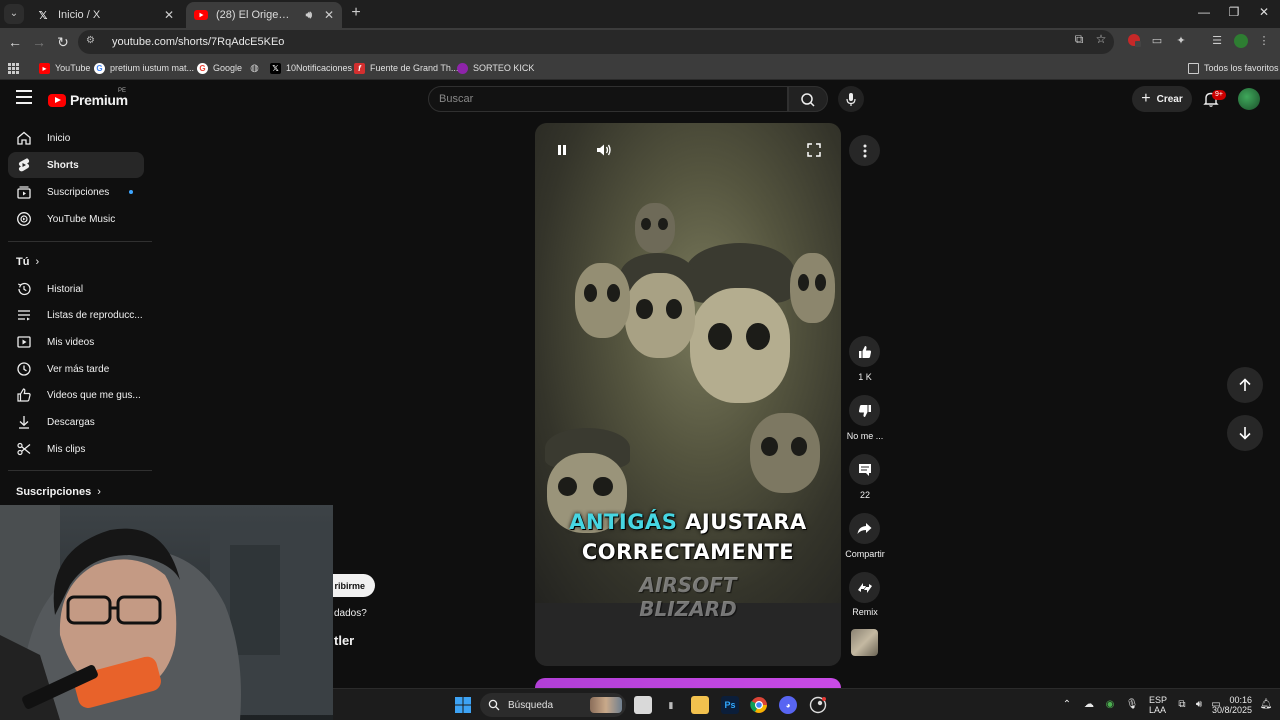 This screenshot has height=720, width=1280. Describe the element at coordinates (1079, 39) in the screenshot. I see `install-app-icon: ⧉` at that location.